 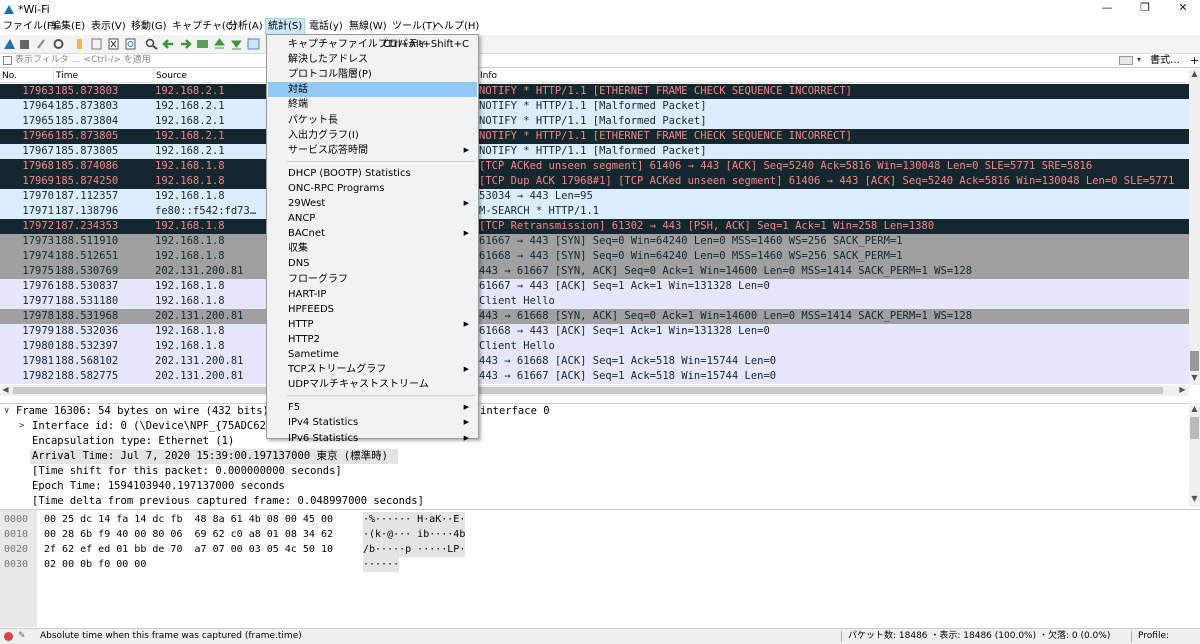 I want to click on menu-item: 対話, so click(x=372, y=90).